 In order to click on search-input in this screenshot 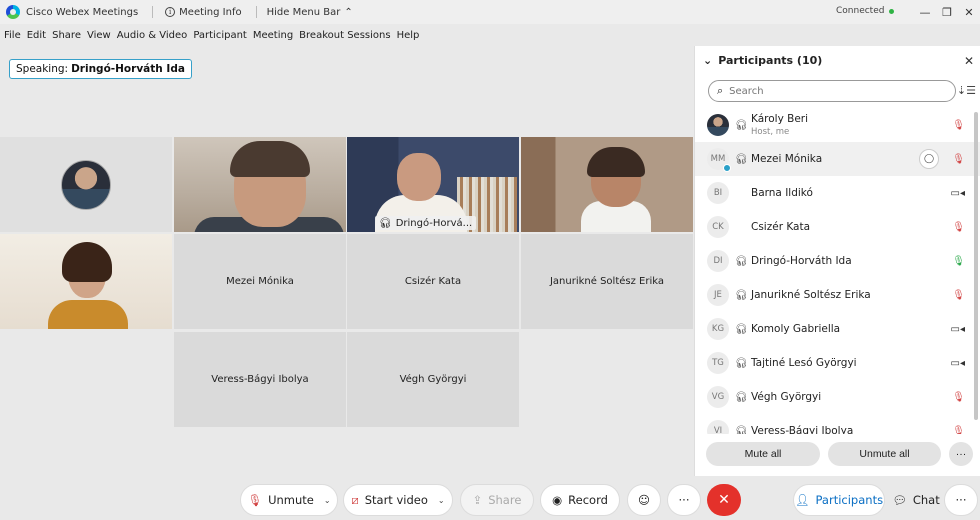, I will do `click(829, 91)`.